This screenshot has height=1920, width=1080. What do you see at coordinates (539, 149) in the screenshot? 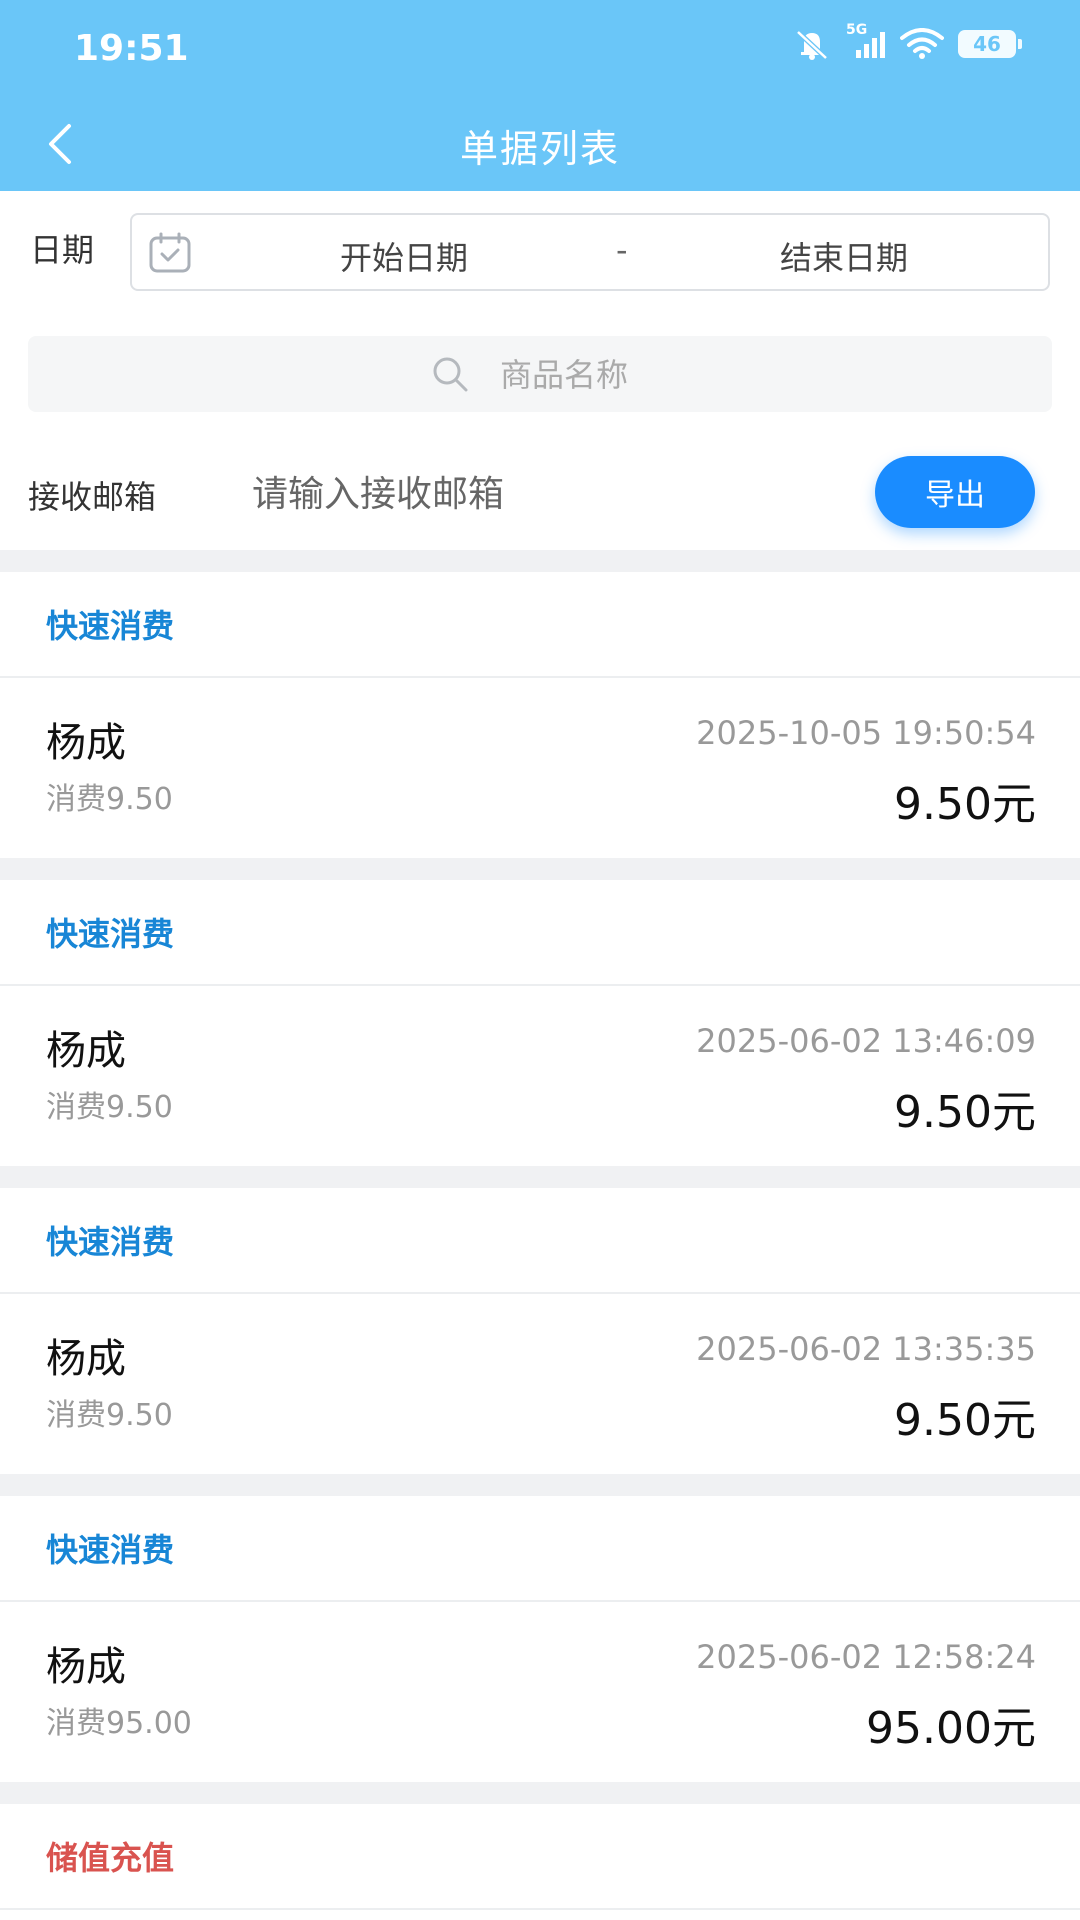
I see `page-title: 单据列表` at bounding box center [539, 149].